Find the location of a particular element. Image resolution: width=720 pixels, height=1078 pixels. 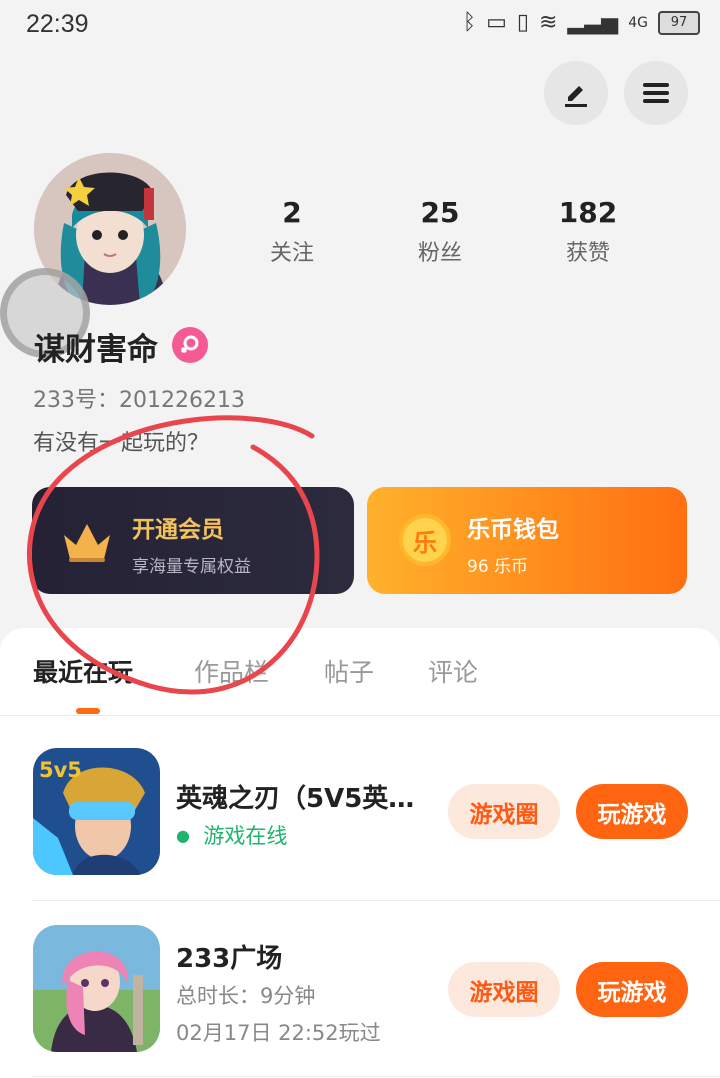

vip-title: 开通会员 is located at coordinates (178, 530).